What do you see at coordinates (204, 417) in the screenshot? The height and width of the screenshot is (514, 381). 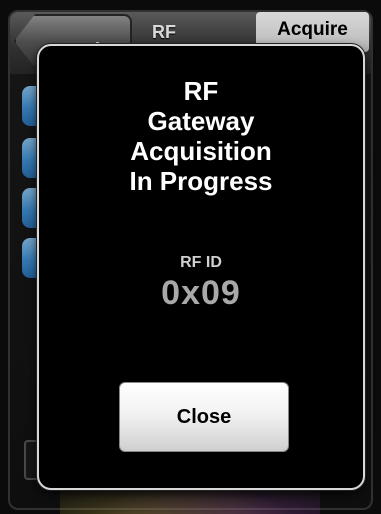 I see `close-button: Close` at bounding box center [204, 417].